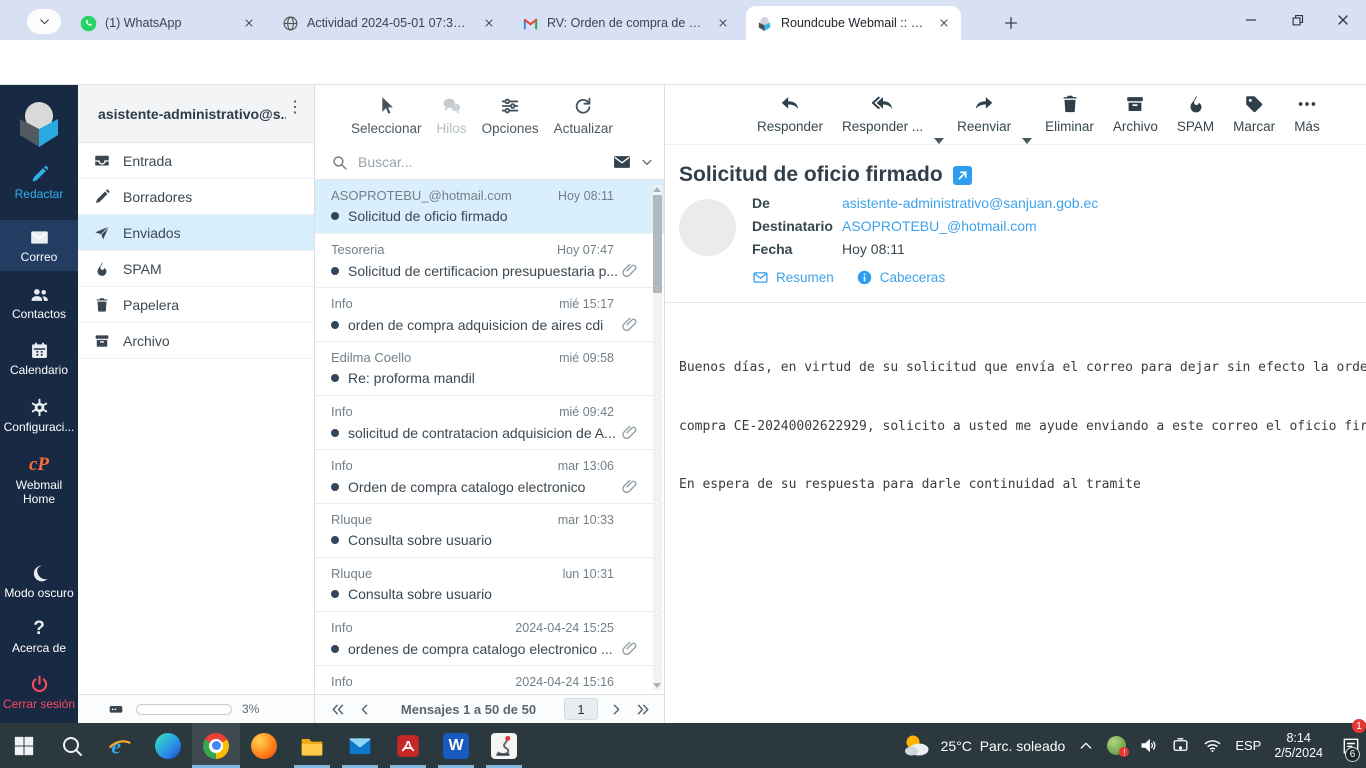  What do you see at coordinates (1298, 746) in the screenshot?
I see `clock: 8:14 2/5/2024` at bounding box center [1298, 746].